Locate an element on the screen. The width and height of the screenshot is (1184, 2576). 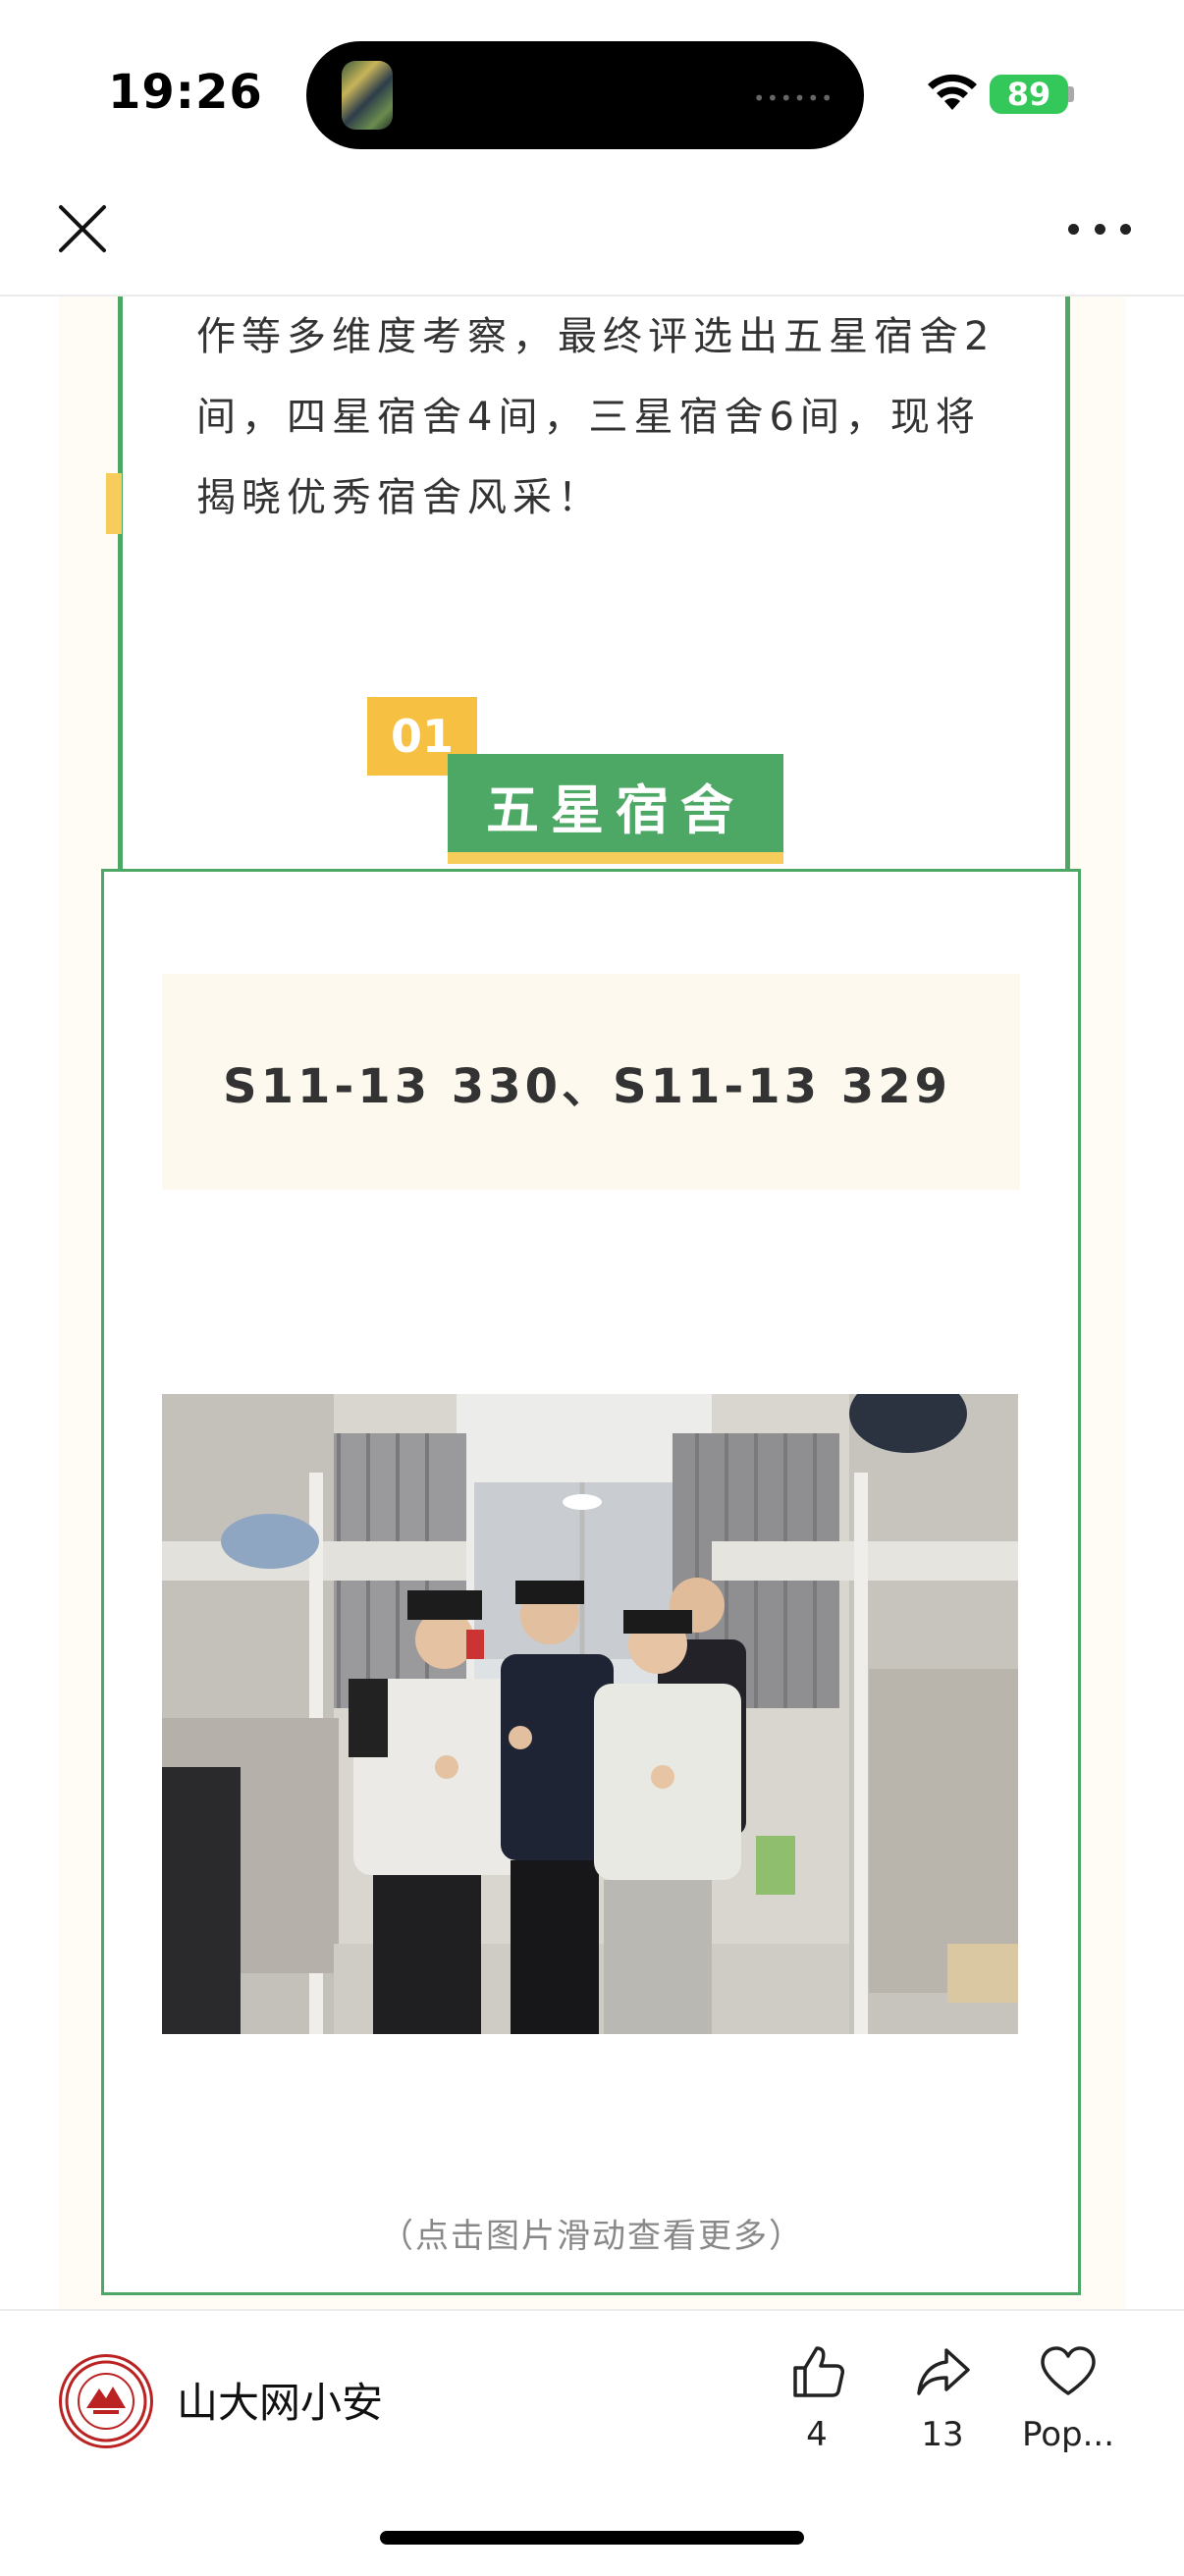
more-icon is located at coordinates (1099, 228).